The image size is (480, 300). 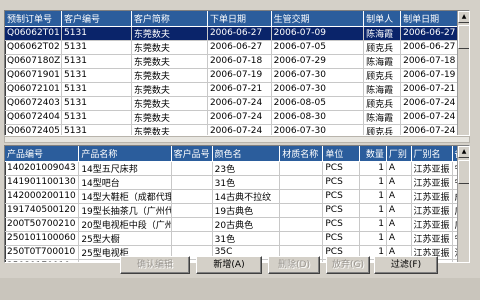 What do you see at coordinates (294, 265) in the screenshot?
I see `delete-button: 删除(D)` at bounding box center [294, 265].